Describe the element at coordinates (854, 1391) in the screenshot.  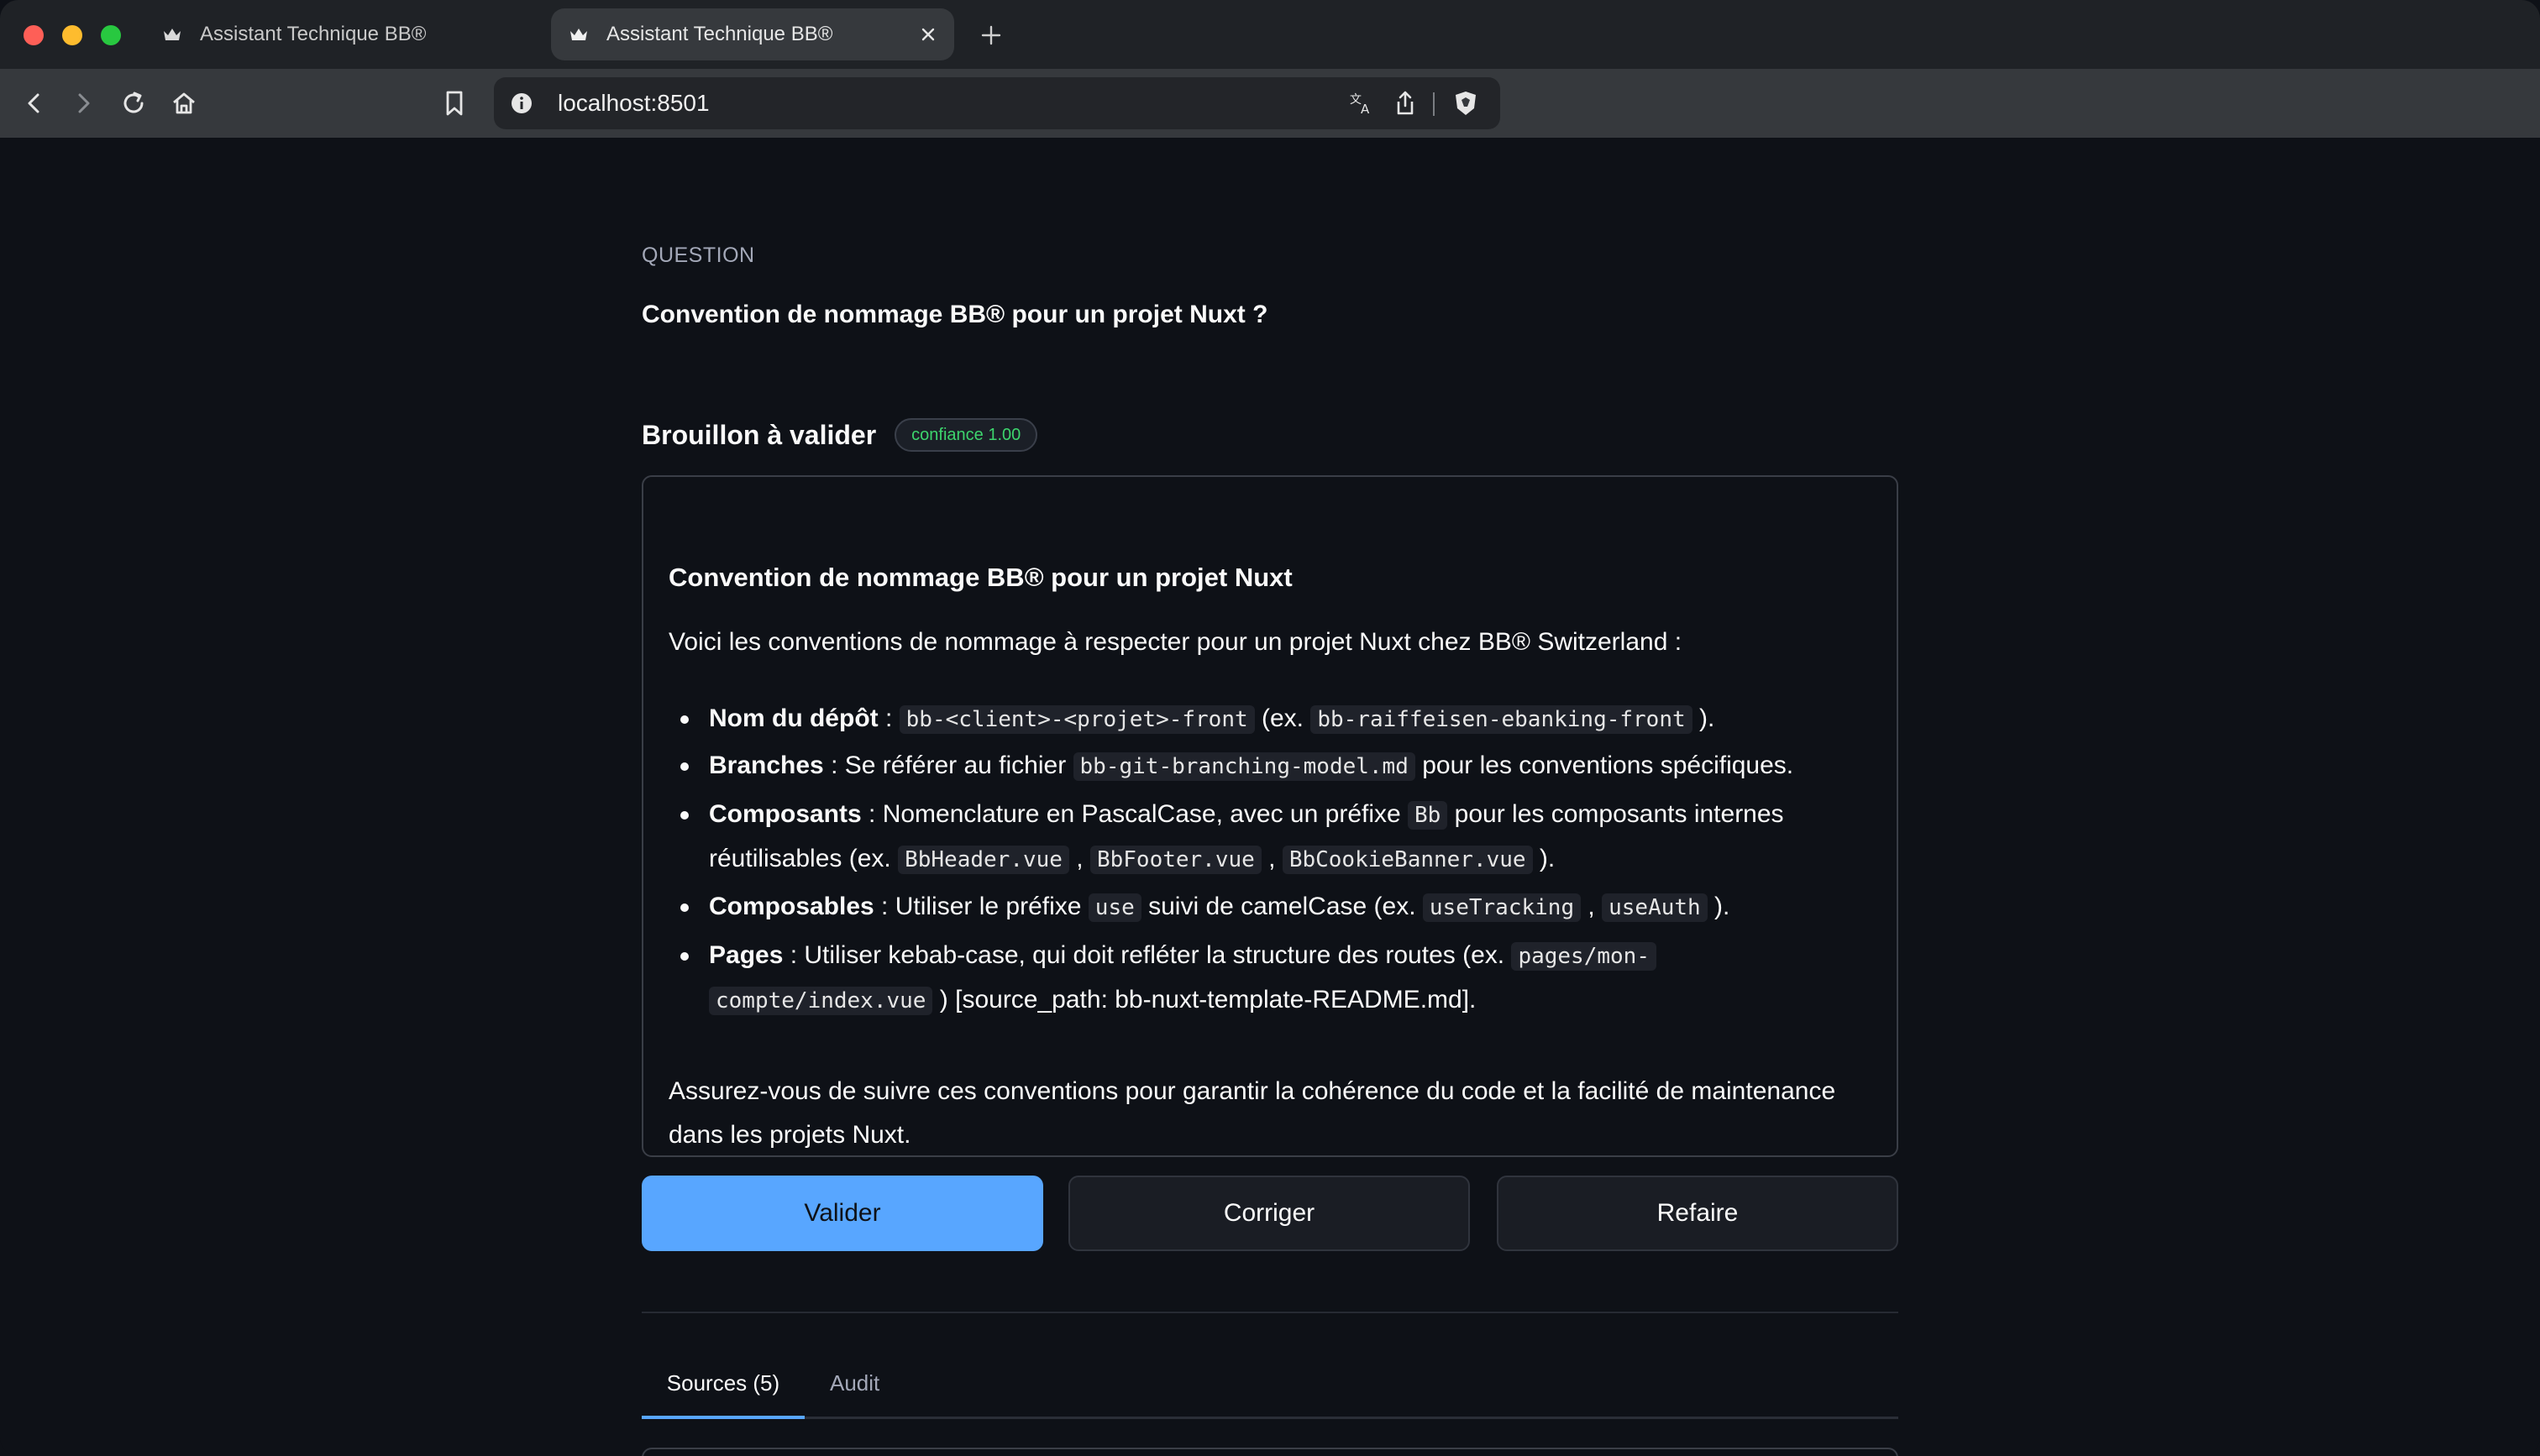
I see `tab-audit: Audit` at that location.